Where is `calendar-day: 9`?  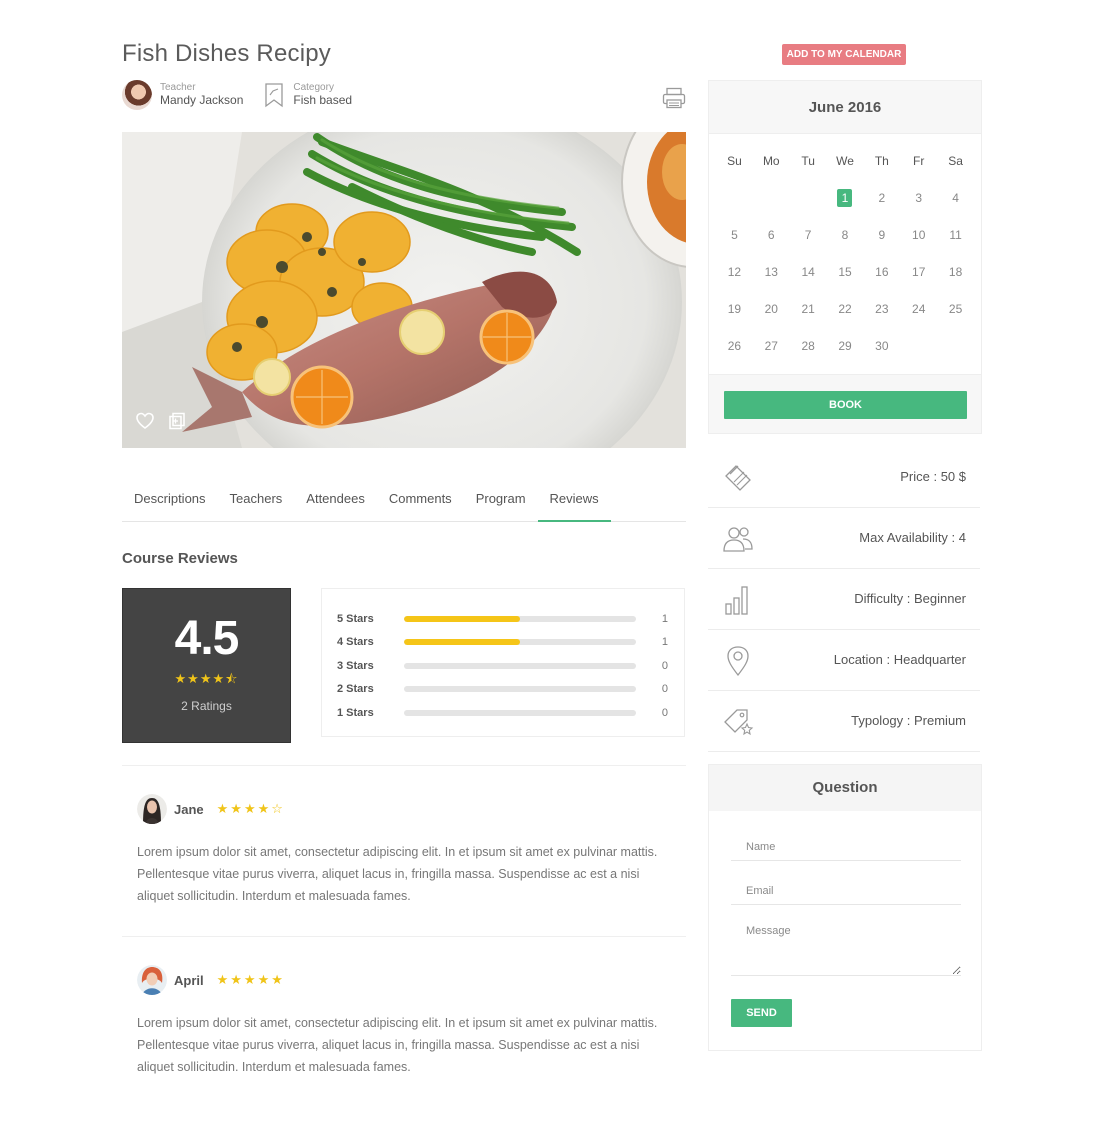
calendar-day: 9 is located at coordinates (881, 235).